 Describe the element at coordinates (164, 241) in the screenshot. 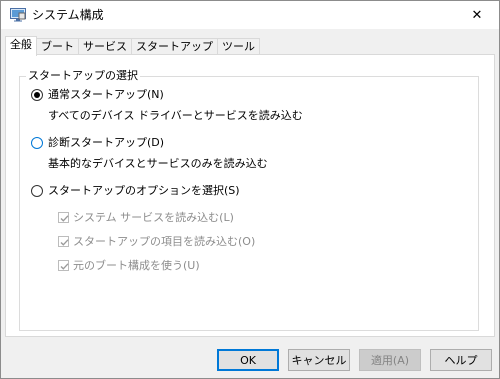

I see `load-startup-items-label: スタートアップの項目を読み込む(O)` at that location.